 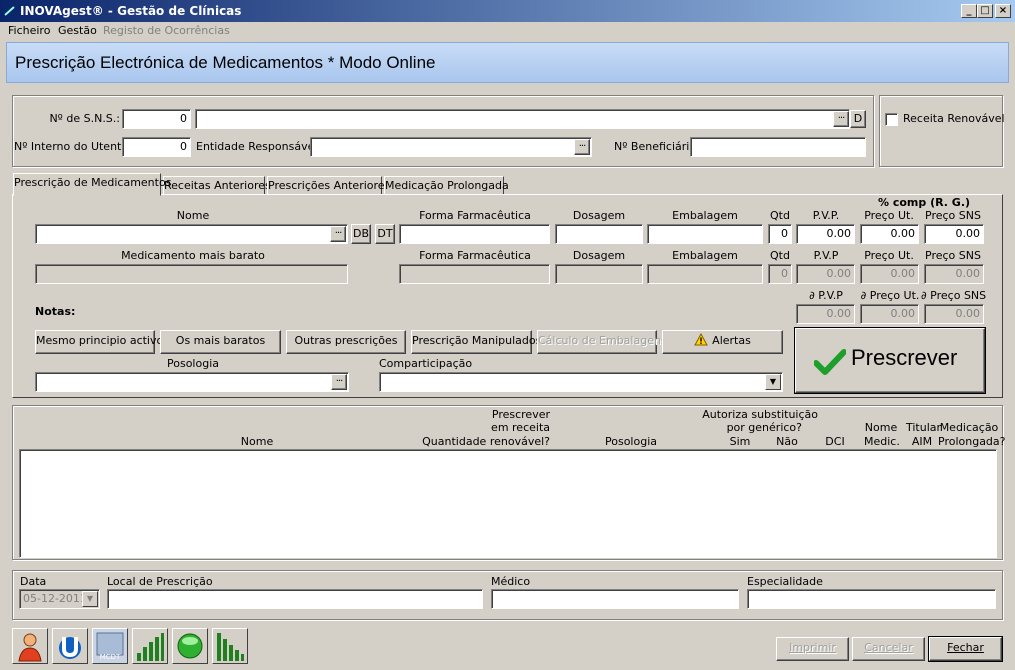 I want to click on qtd-label: Qtd, so click(x=780, y=215).